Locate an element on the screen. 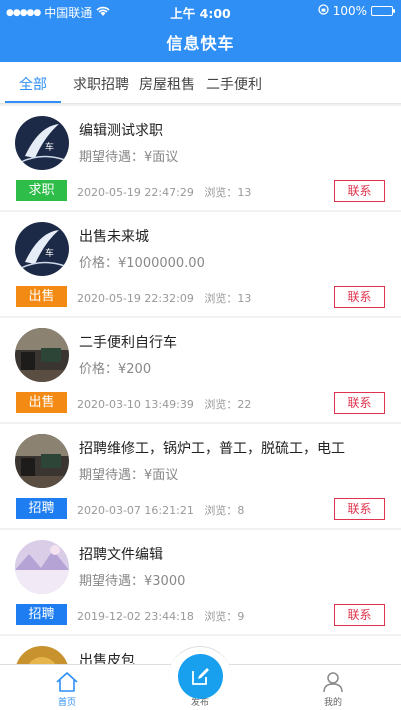  post-meta: 2020-03-10 13:49:39 浏览：22 is located at coordinates (164, 404).